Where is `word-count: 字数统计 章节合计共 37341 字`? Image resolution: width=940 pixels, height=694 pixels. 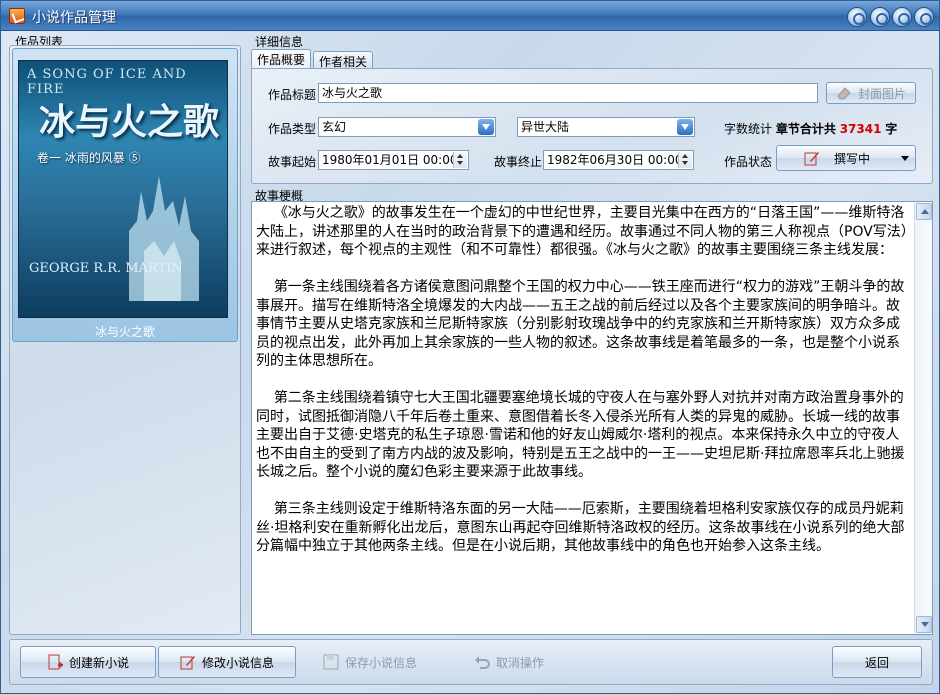
word-count: 字数统计 章节合计共 37341 字 is located at coordinates (810, 128).